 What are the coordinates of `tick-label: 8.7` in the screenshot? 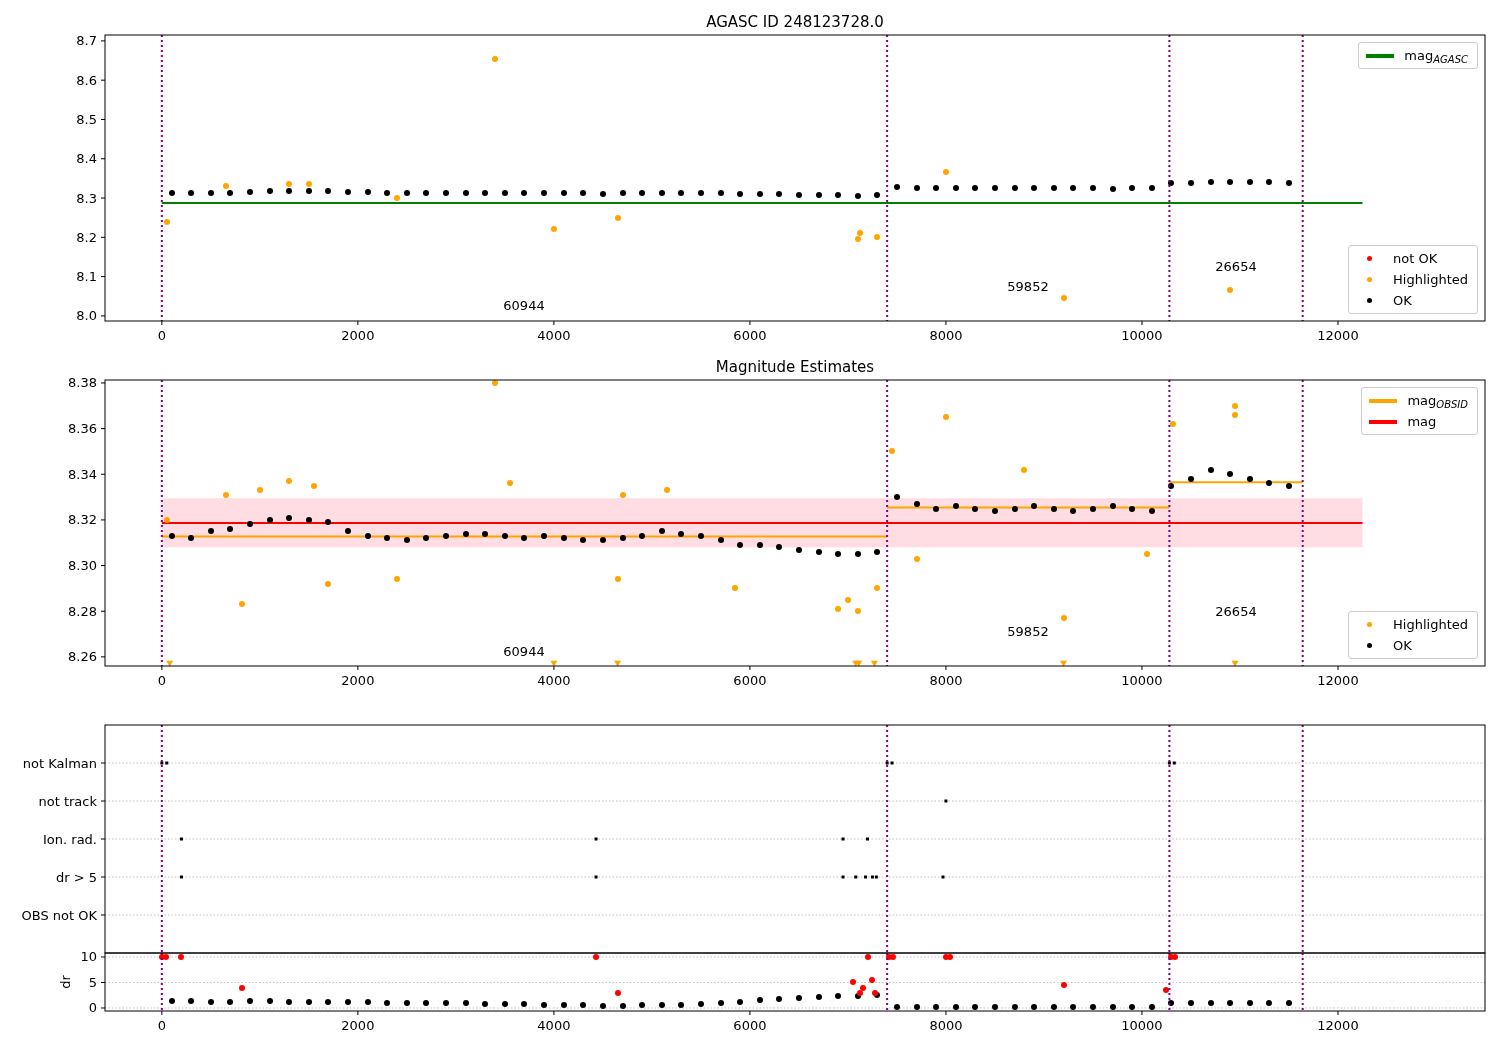 It's located at (86, 41).